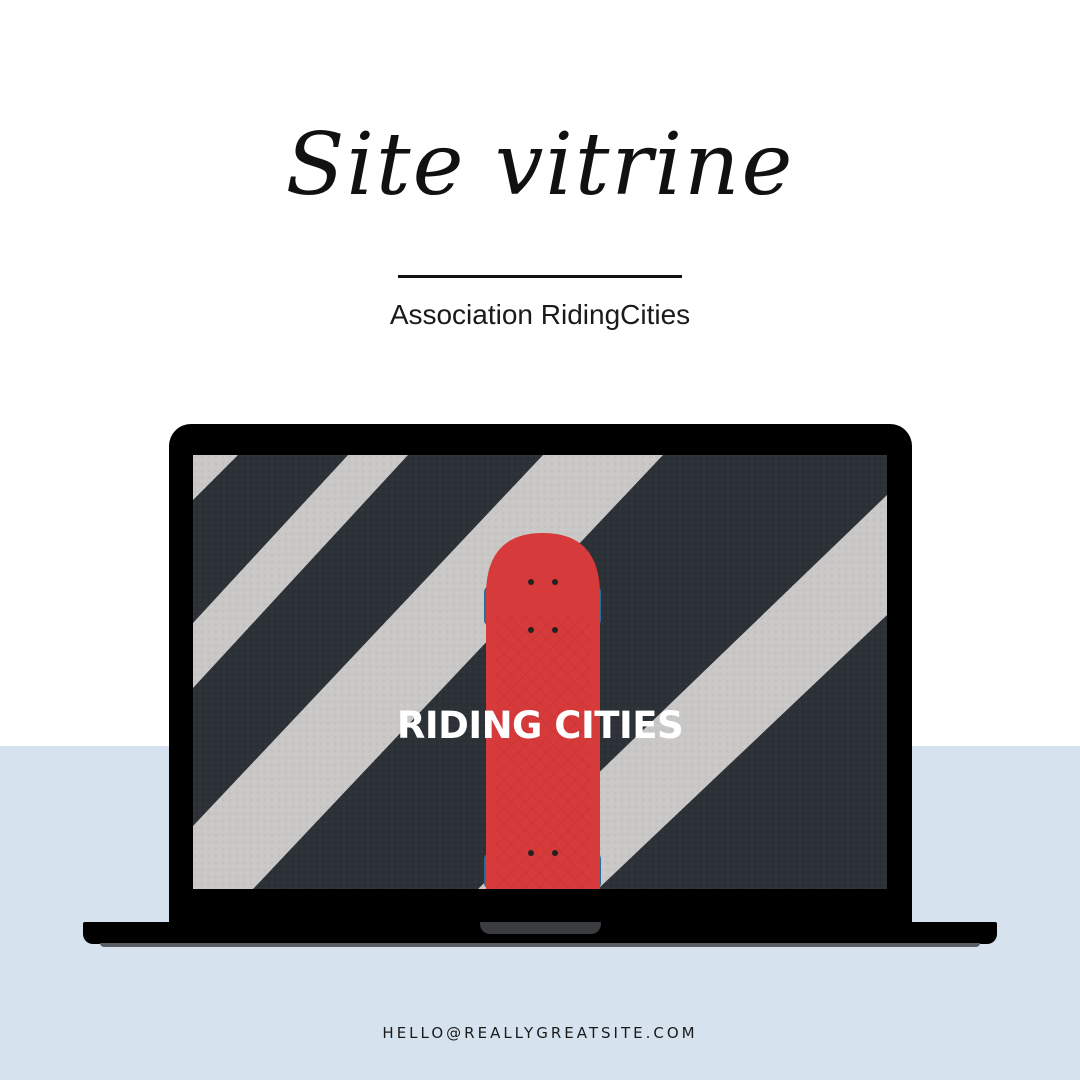  What do you see at coordinates (540, 1033) in the screenshot?
I see `contact-email: HELLO@REALLYGREATSITE.COM` at bounding box center [540, 1033].